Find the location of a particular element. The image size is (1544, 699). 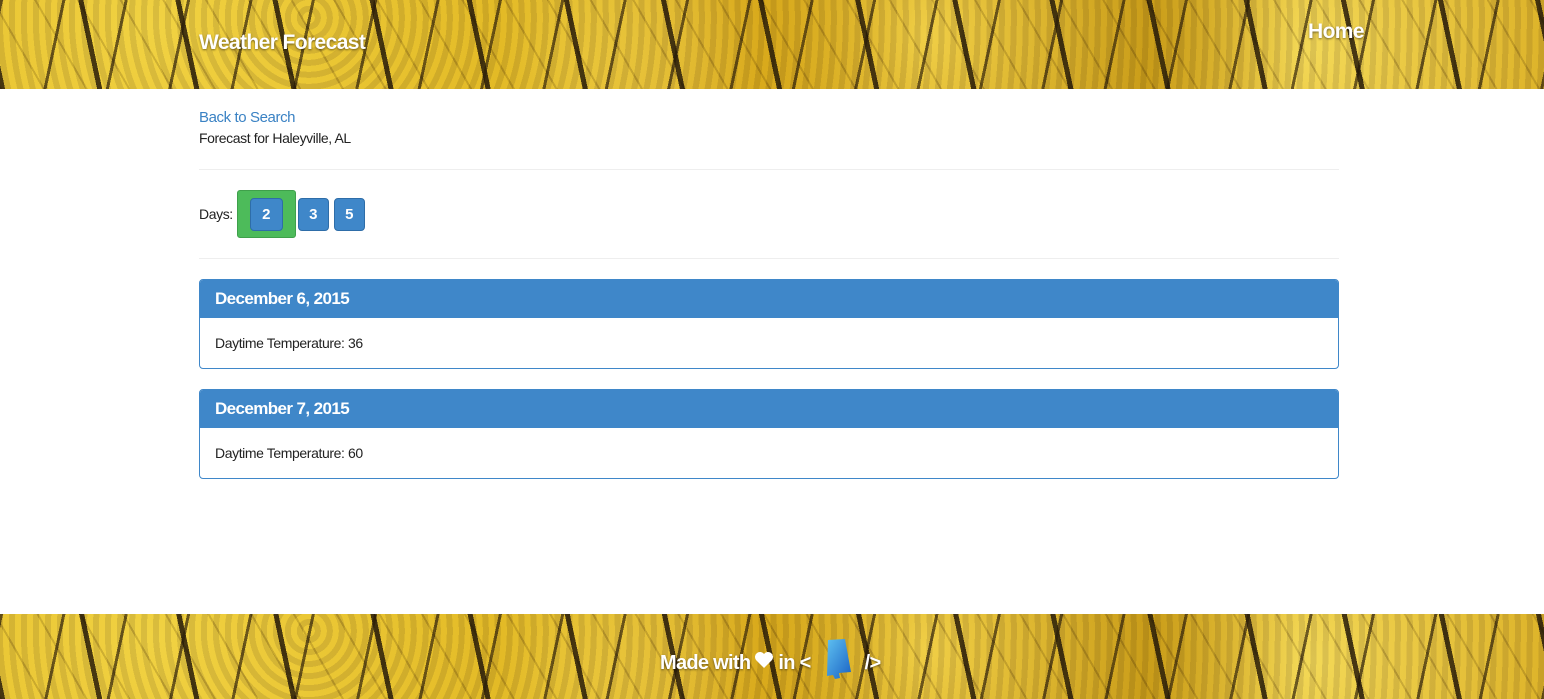

footer-banner: Made with in < /> is located at coordinates (772, 656).